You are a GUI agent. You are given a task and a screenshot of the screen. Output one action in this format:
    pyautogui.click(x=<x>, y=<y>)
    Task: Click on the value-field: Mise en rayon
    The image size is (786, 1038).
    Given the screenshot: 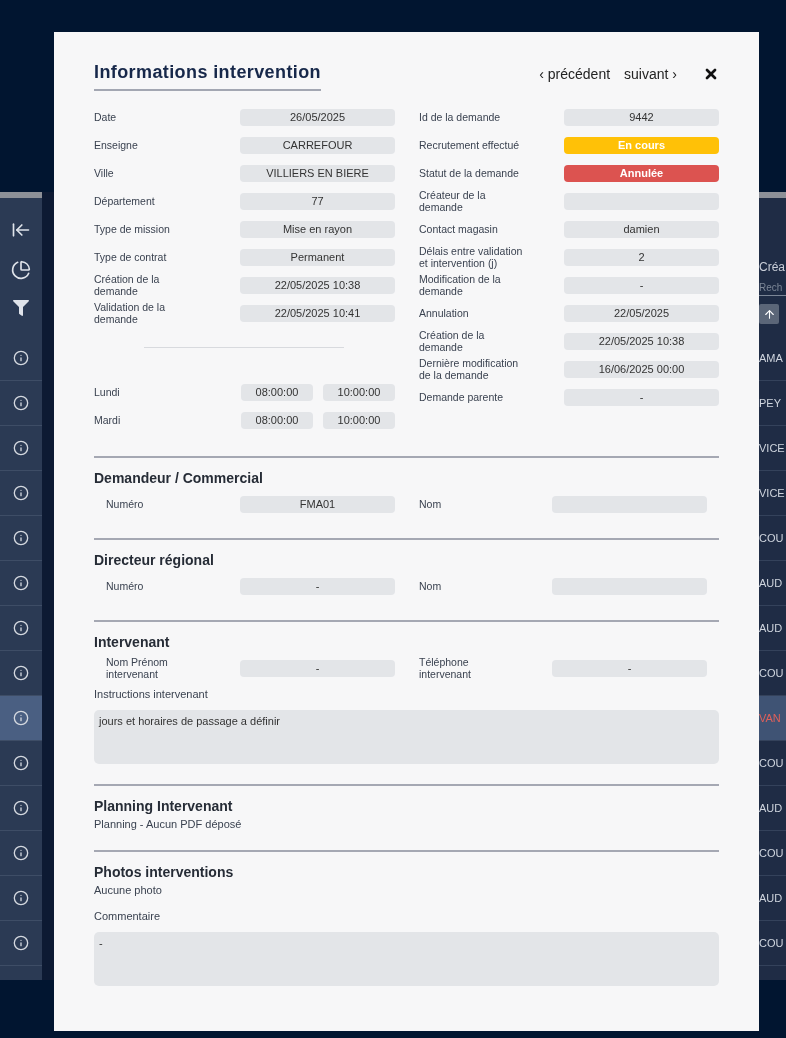 What is the action you would take?
    pyautogui.click(x=317, y=229)
    